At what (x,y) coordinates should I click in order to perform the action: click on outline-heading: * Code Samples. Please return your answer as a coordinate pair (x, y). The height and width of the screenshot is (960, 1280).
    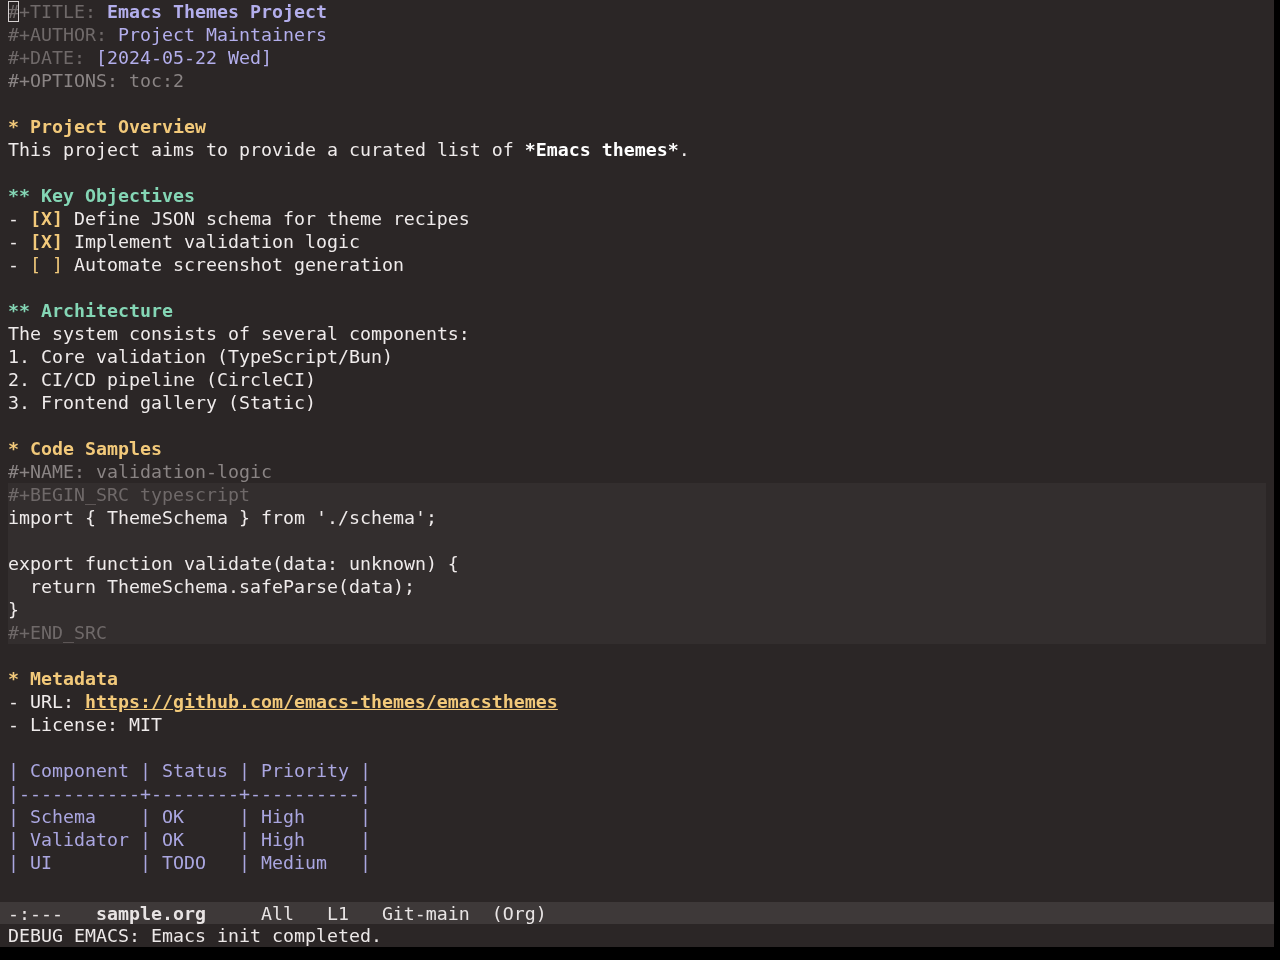
    Looking at the image, I should click on (85, 448).